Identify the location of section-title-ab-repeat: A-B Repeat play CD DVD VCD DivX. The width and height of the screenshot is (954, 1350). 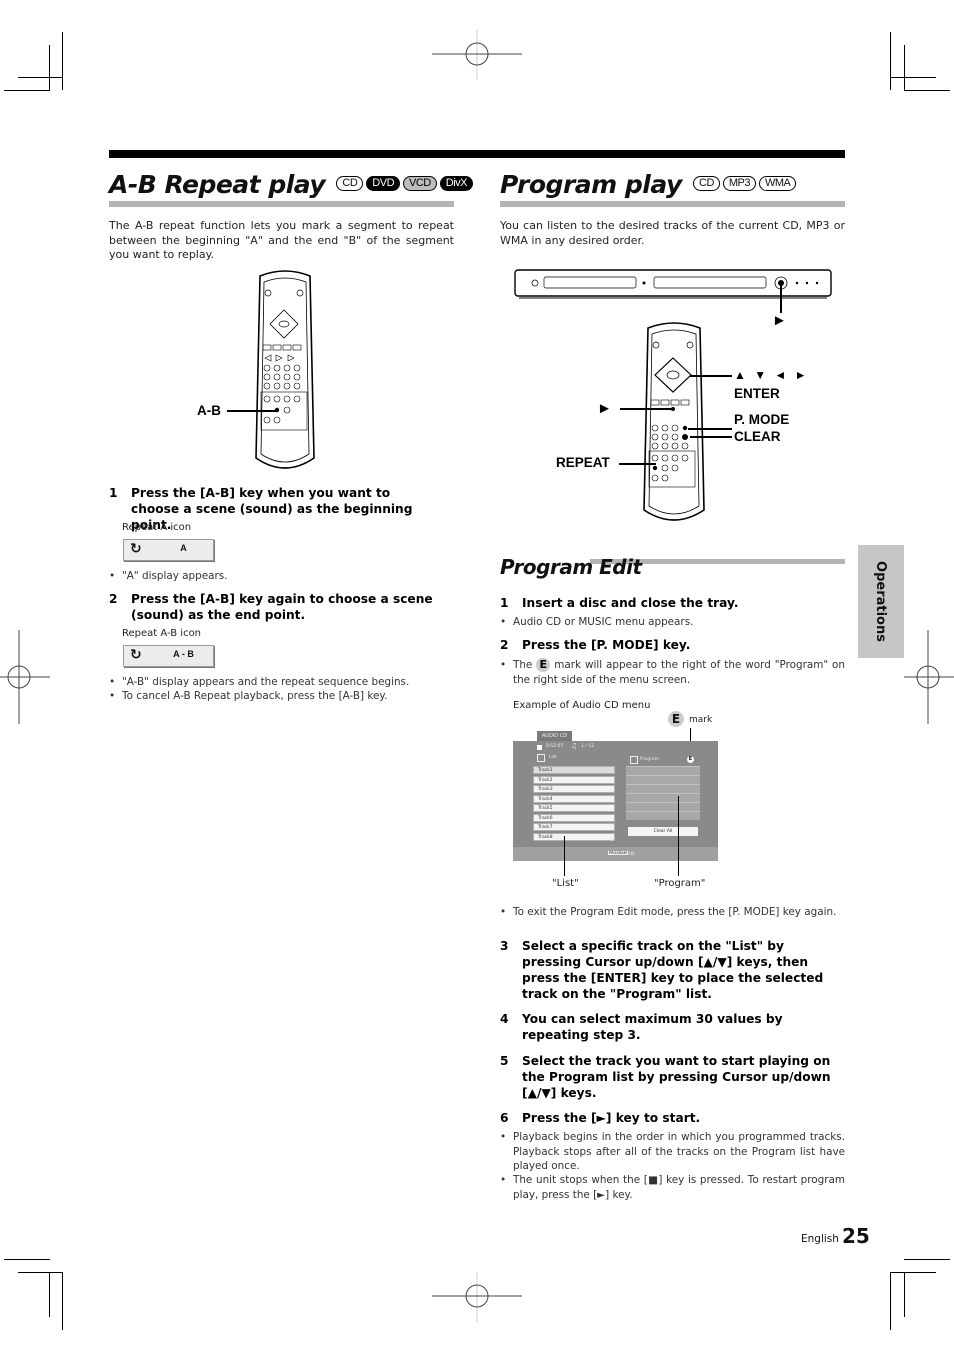
(291, 184).